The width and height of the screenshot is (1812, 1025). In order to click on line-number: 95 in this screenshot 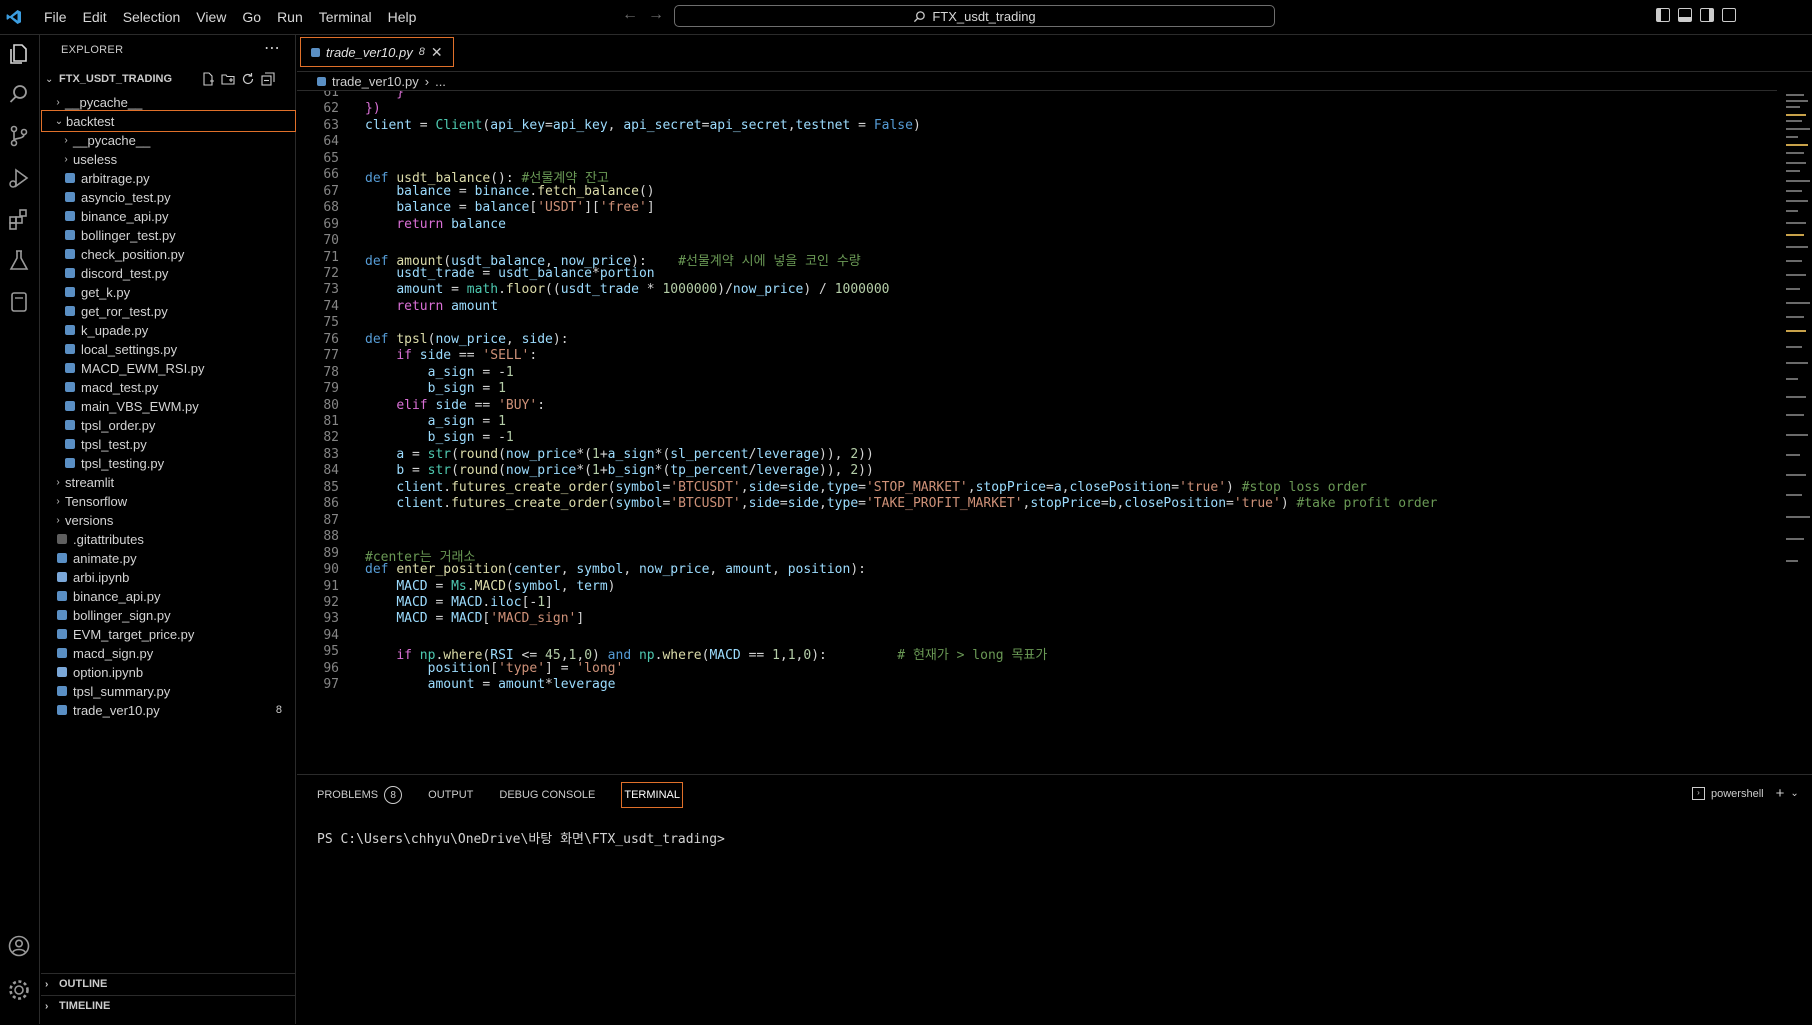, I will do `click(331, 652)`.